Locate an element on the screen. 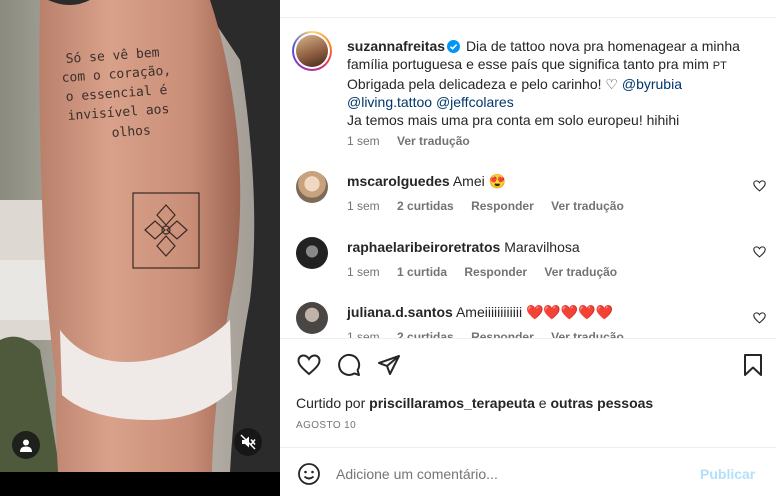 The image size is (776, 496). emoji-button is located at coordinates (309, 474).